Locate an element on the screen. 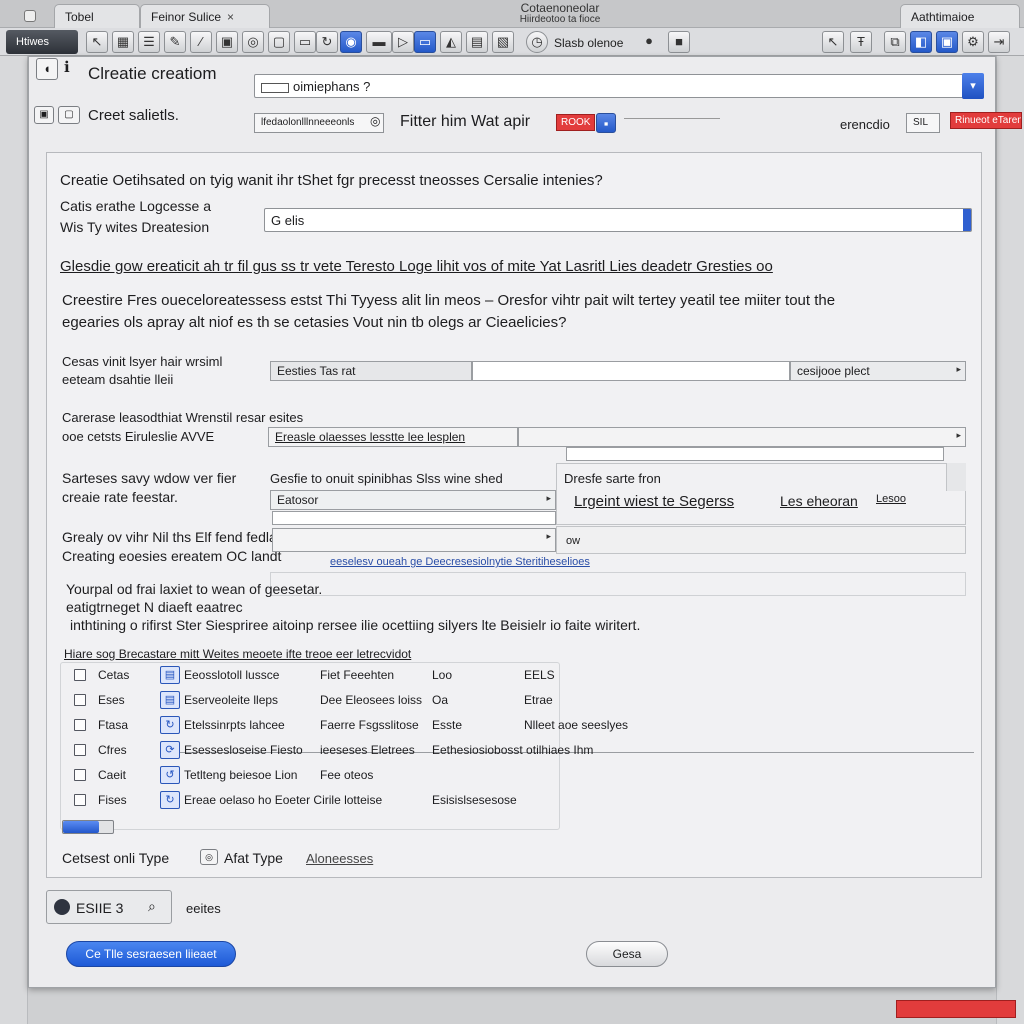 The width and height of the screenshot is (1024, 1024). r3-side-number: Lesoo is located at coordinates (891, 499).